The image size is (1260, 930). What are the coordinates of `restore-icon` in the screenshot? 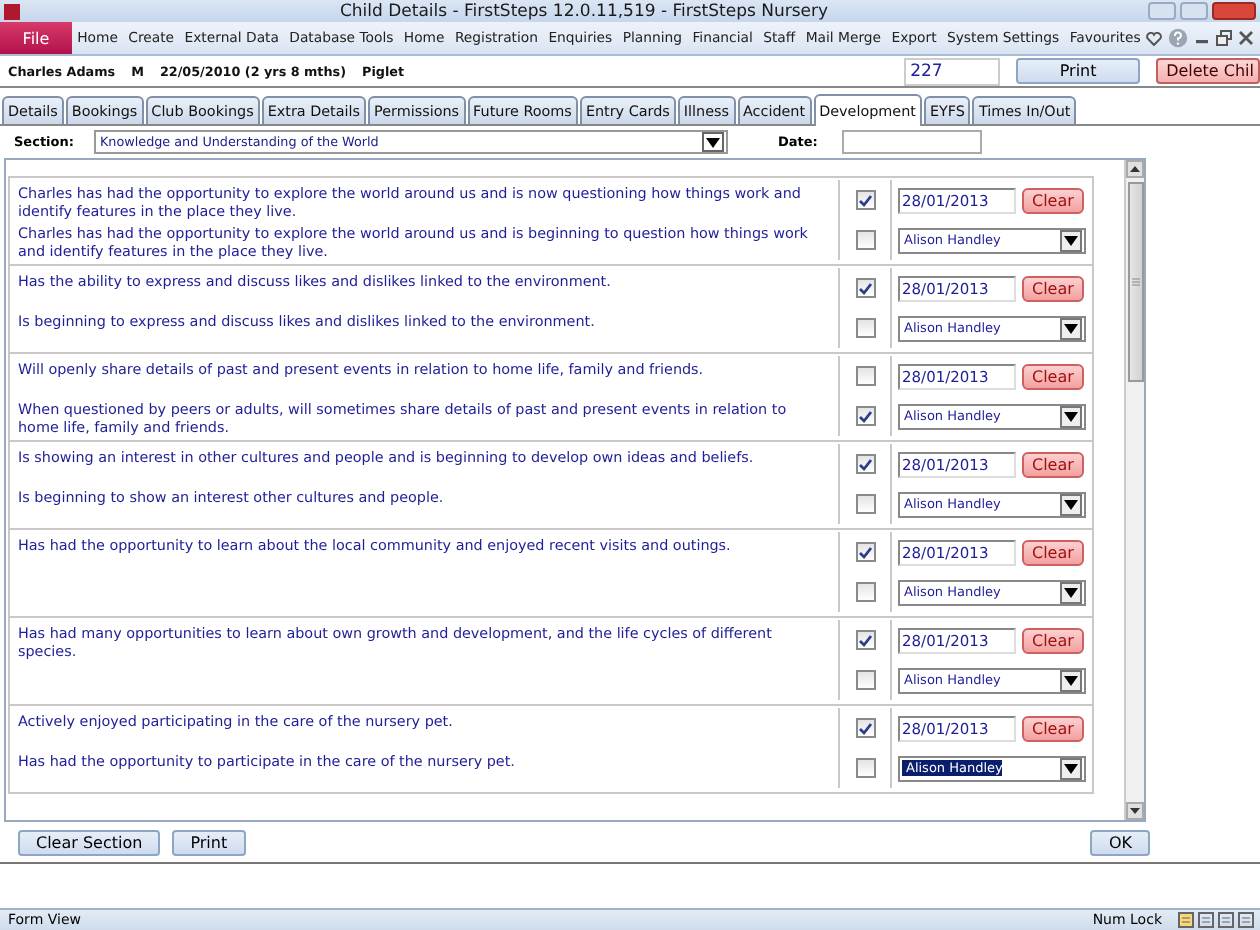 It's located at (1224, 38).